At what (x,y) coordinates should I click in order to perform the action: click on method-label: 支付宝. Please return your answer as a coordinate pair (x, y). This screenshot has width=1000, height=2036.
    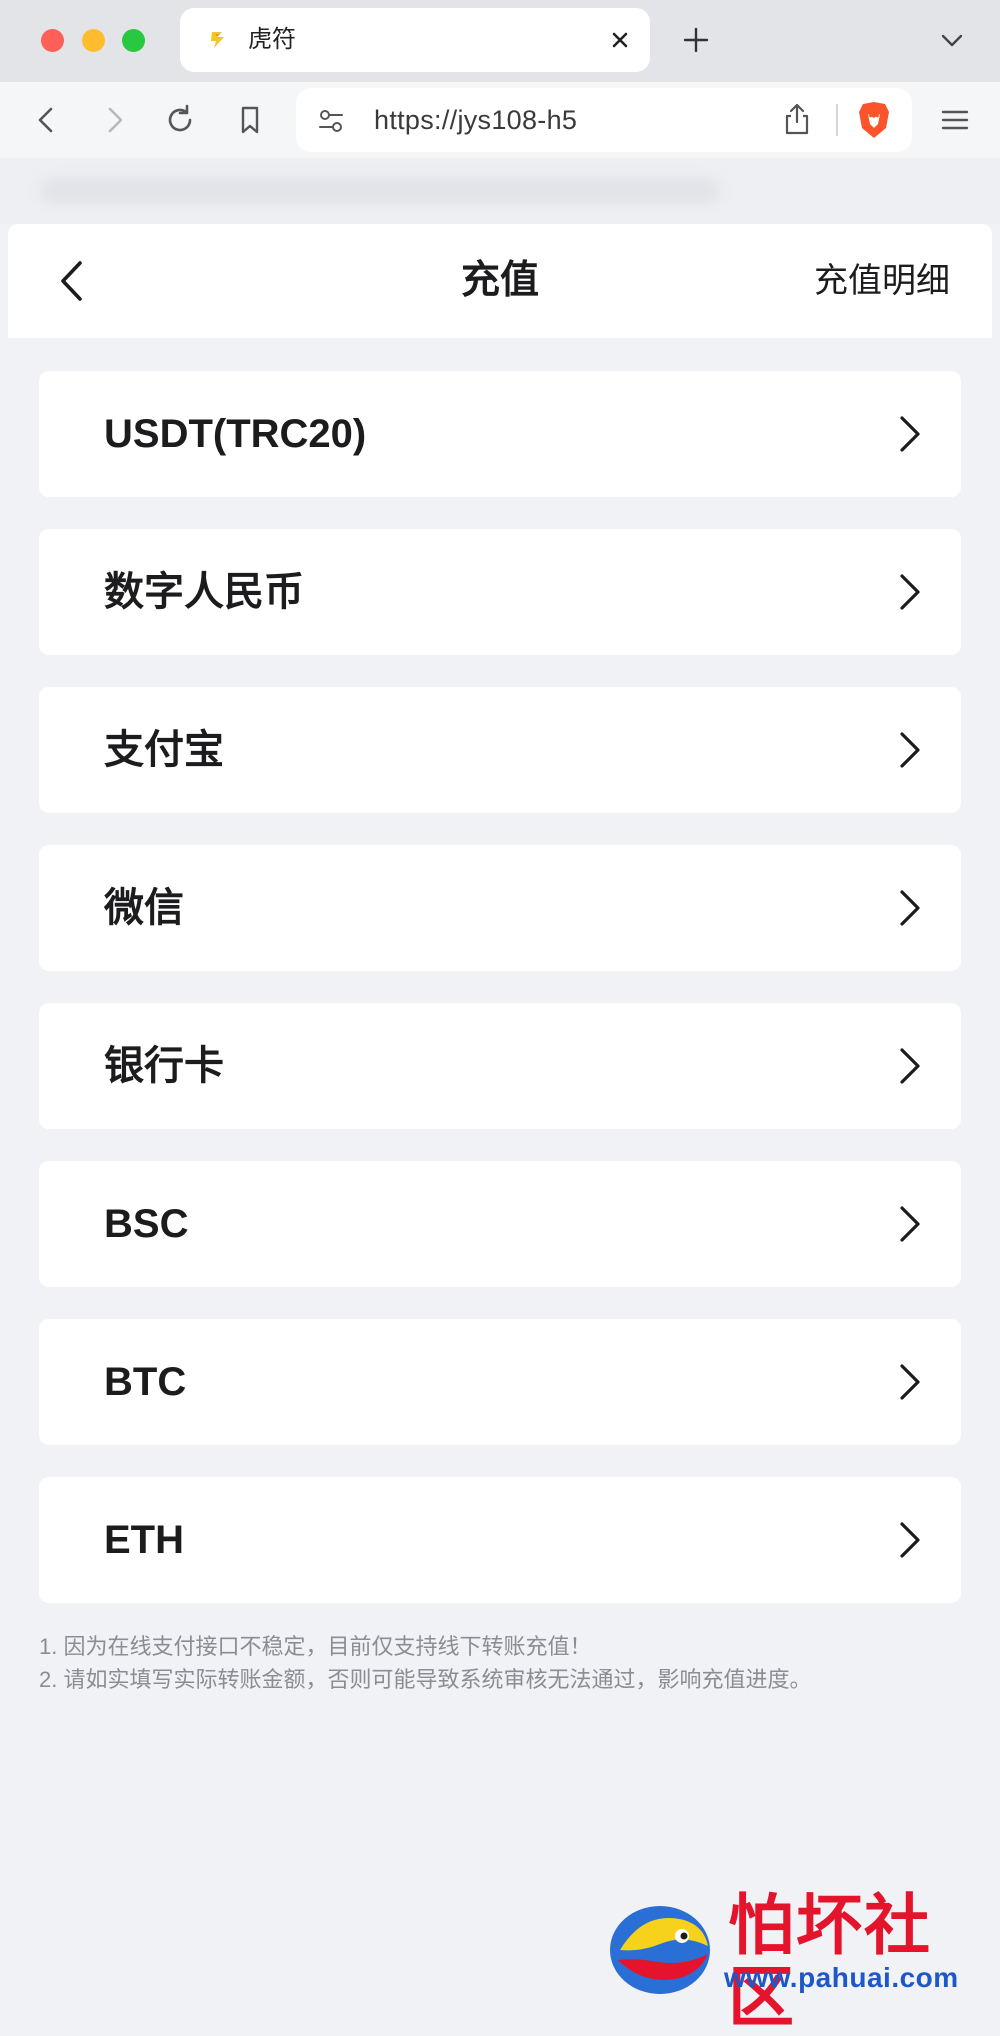
    Looking at the image, I should click on (164, 750).